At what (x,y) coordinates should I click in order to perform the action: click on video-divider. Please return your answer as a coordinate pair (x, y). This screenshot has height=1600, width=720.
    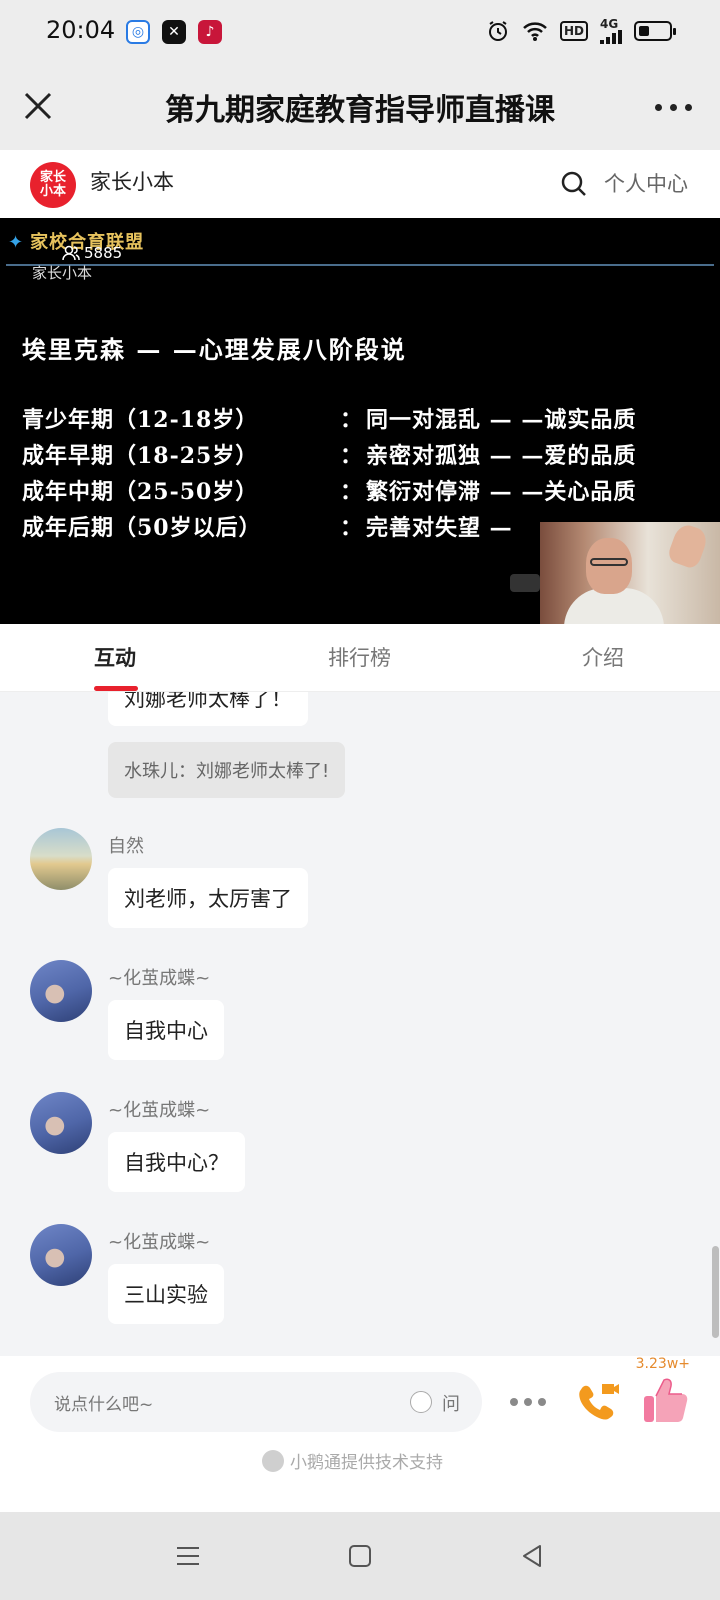
    Looking at the image, I should click on (360, 265).